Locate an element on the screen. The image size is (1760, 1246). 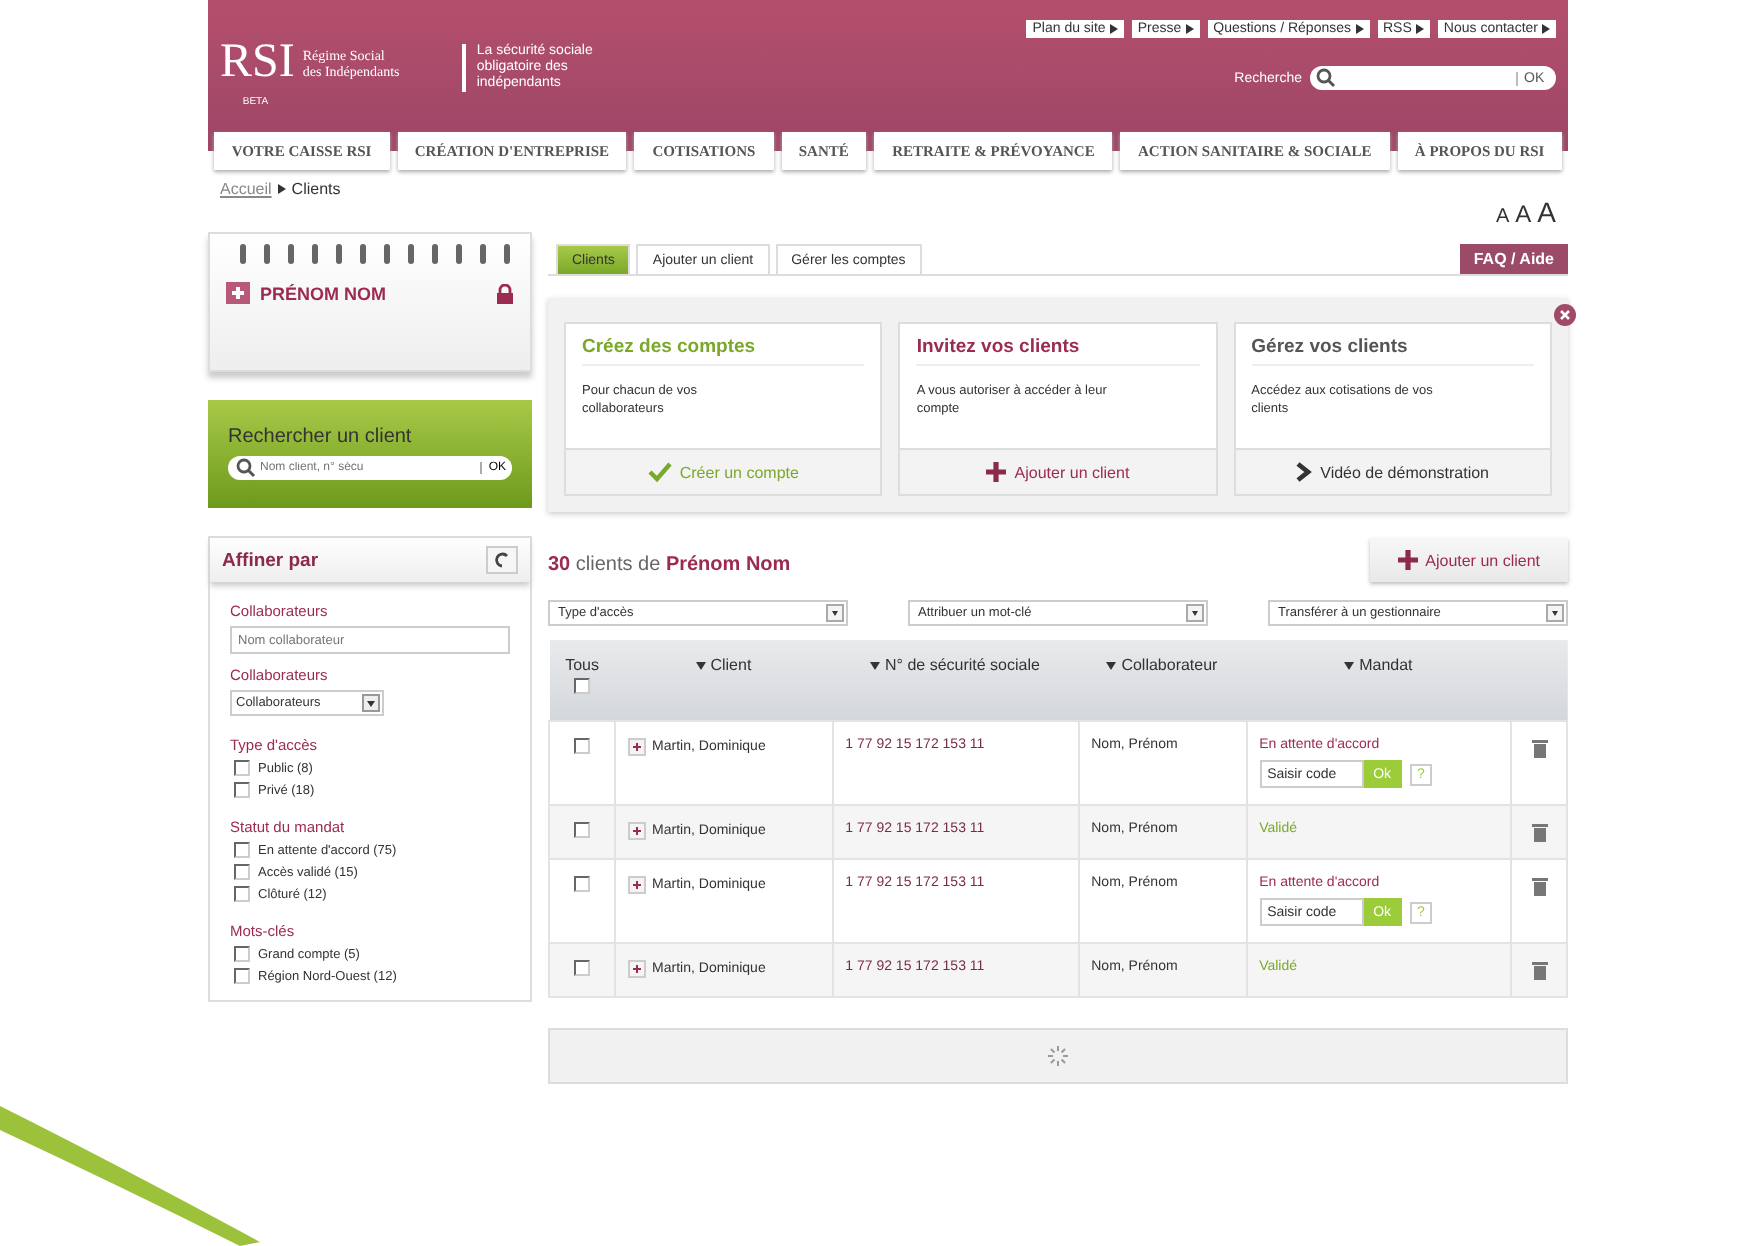
user-name: PRÉNOM NOM is located at coordinates (324, 293).